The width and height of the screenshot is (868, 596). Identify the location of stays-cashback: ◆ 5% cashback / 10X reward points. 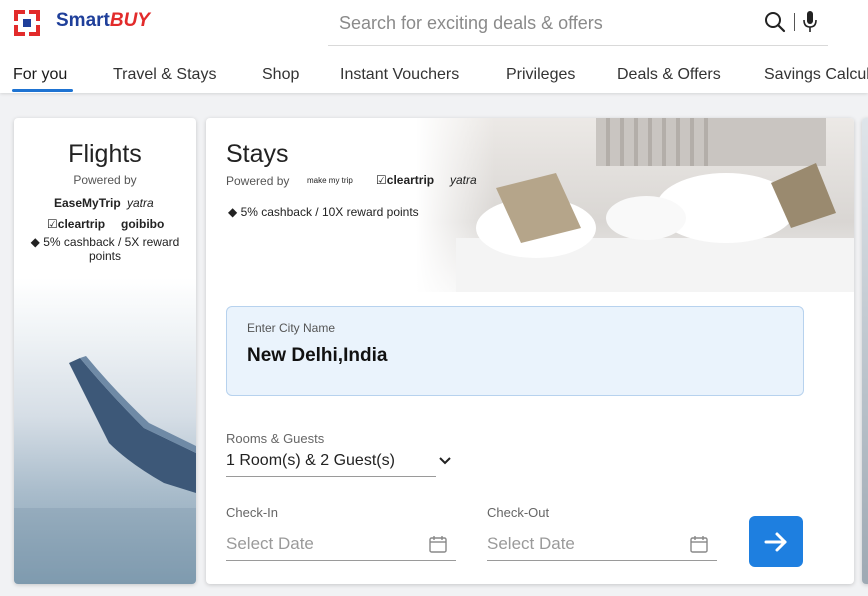
(323, 212).